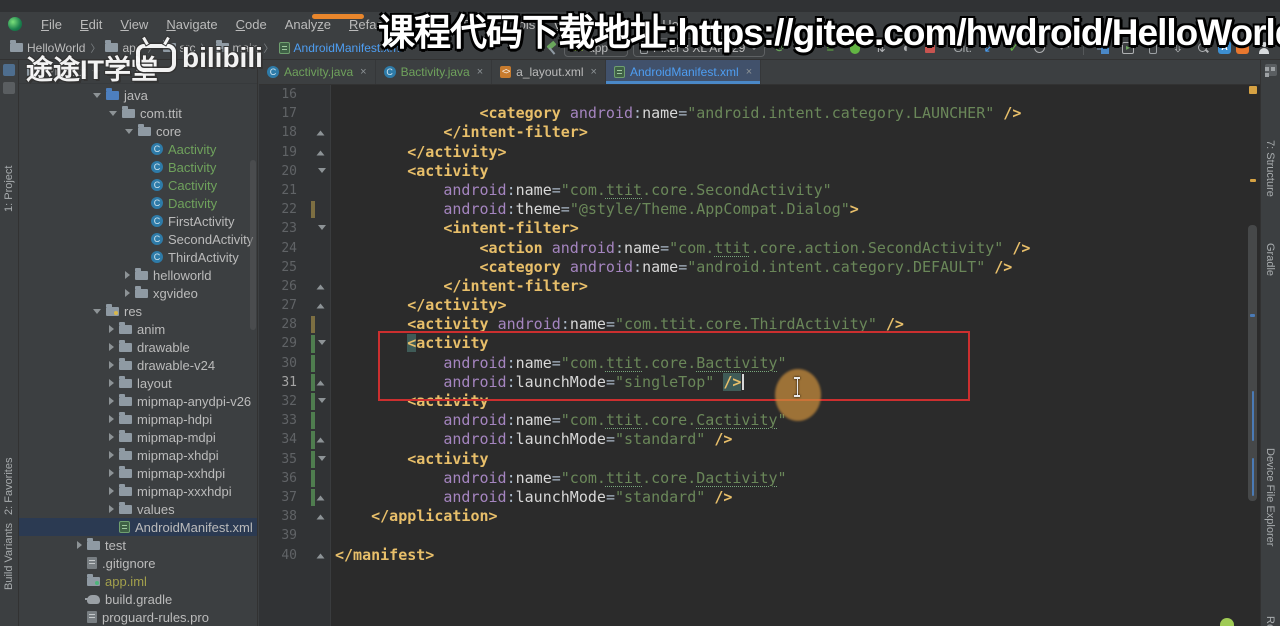 Image resolution: width=1280 pixels, height=626 pixels. Describe the element at coordinates (138, 257) in the screenshot. I see `tree-item-thirdactivity: ThirdActivity` at that location.